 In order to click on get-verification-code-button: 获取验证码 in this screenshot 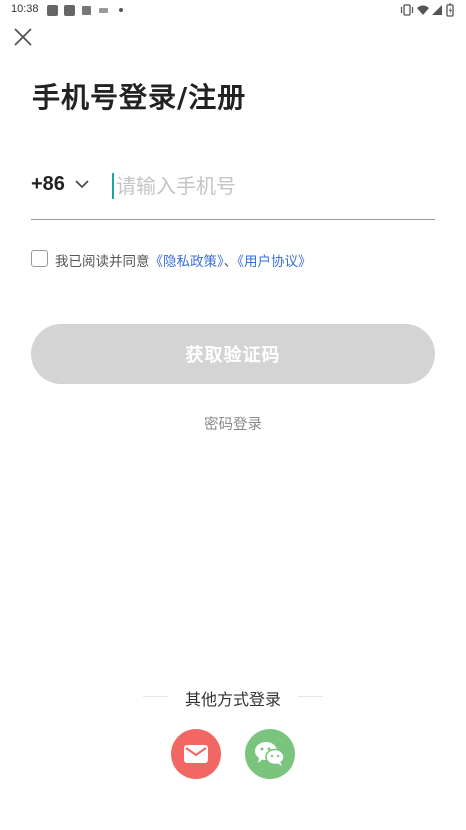, I will do `click(233, 354)`.